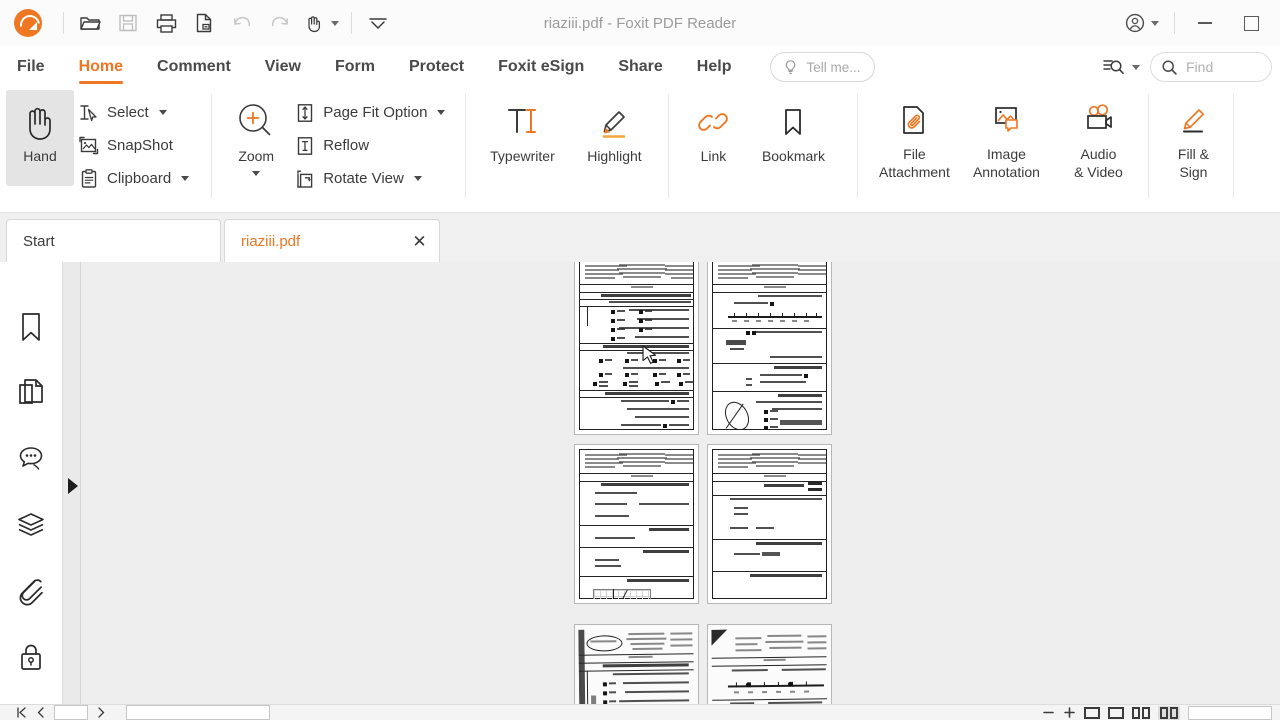 Image resolution: width=1280 pixels, height=720 pixels. I want to click on create-pdf-icon, so click(204, 23).